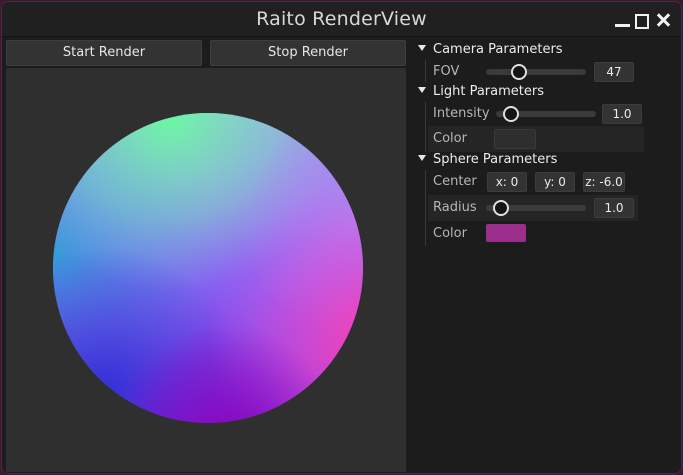  Describe the element at coordinates (481, 92) in the screenshot. I see `light-parameters-header: Light Parameters` at that location.